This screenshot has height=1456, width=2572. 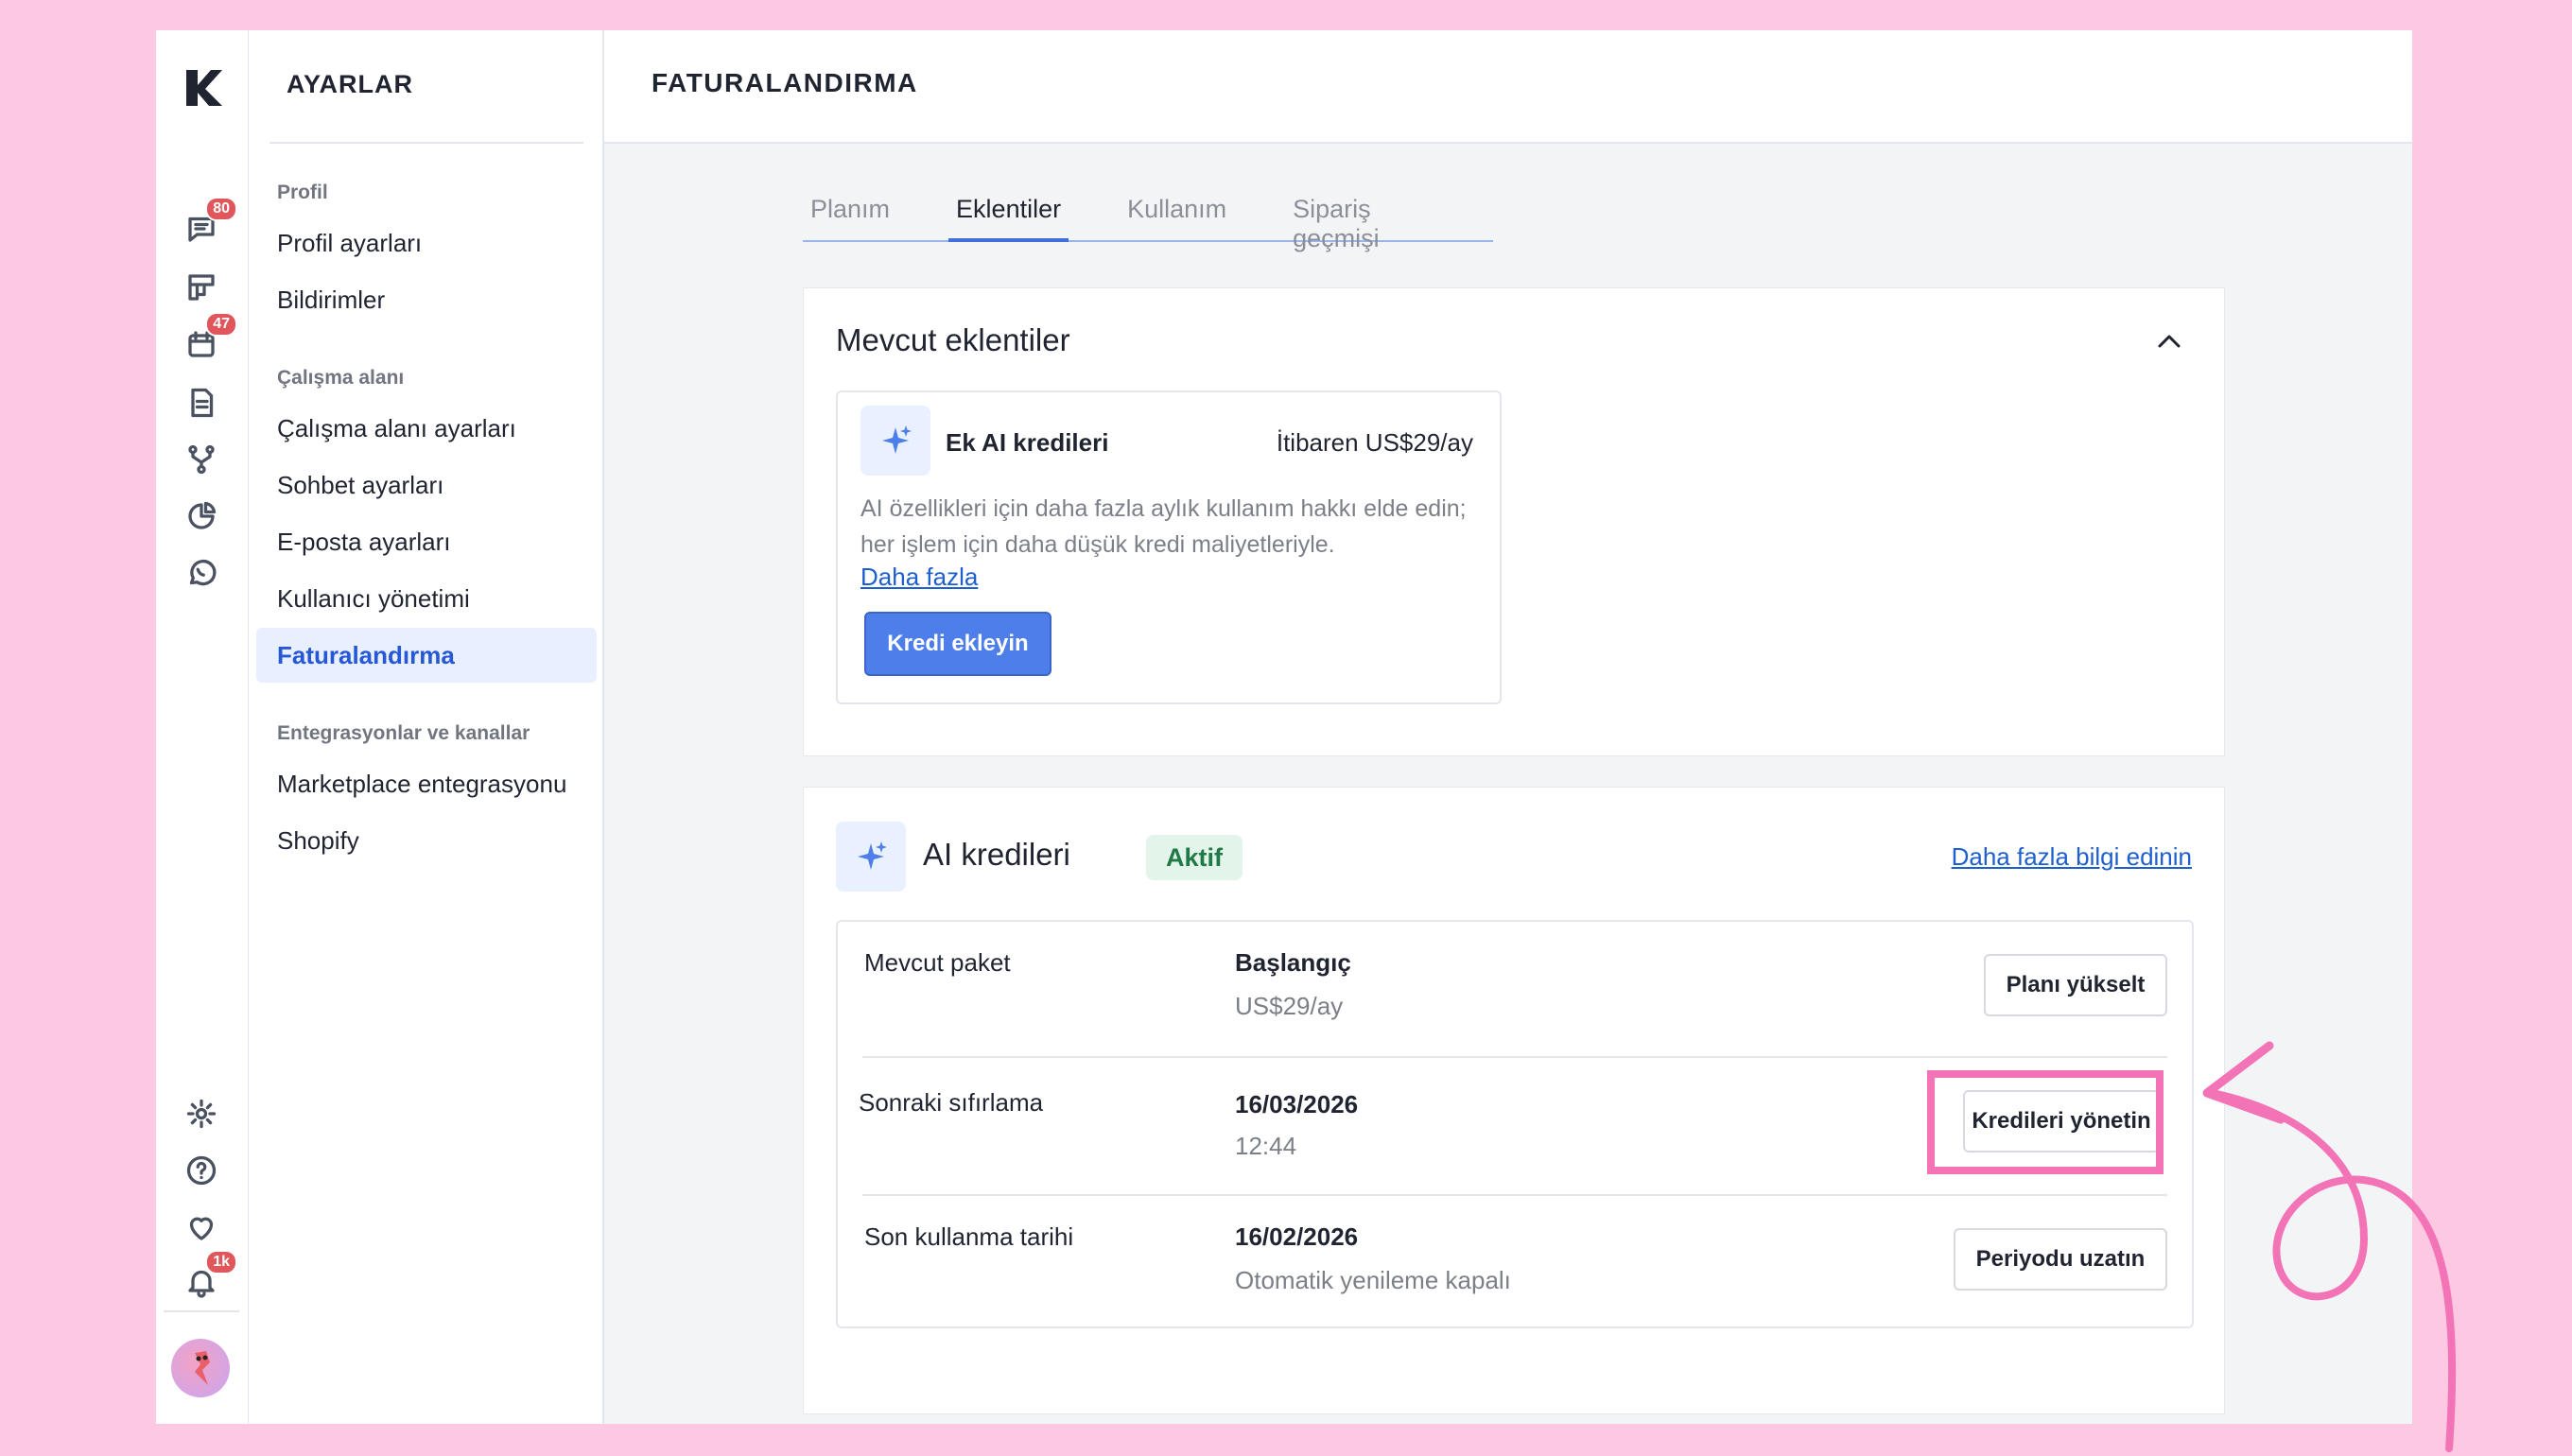 I want to click on available-addons-title: Mevcut eklentiler, so click(x=953, y=339).